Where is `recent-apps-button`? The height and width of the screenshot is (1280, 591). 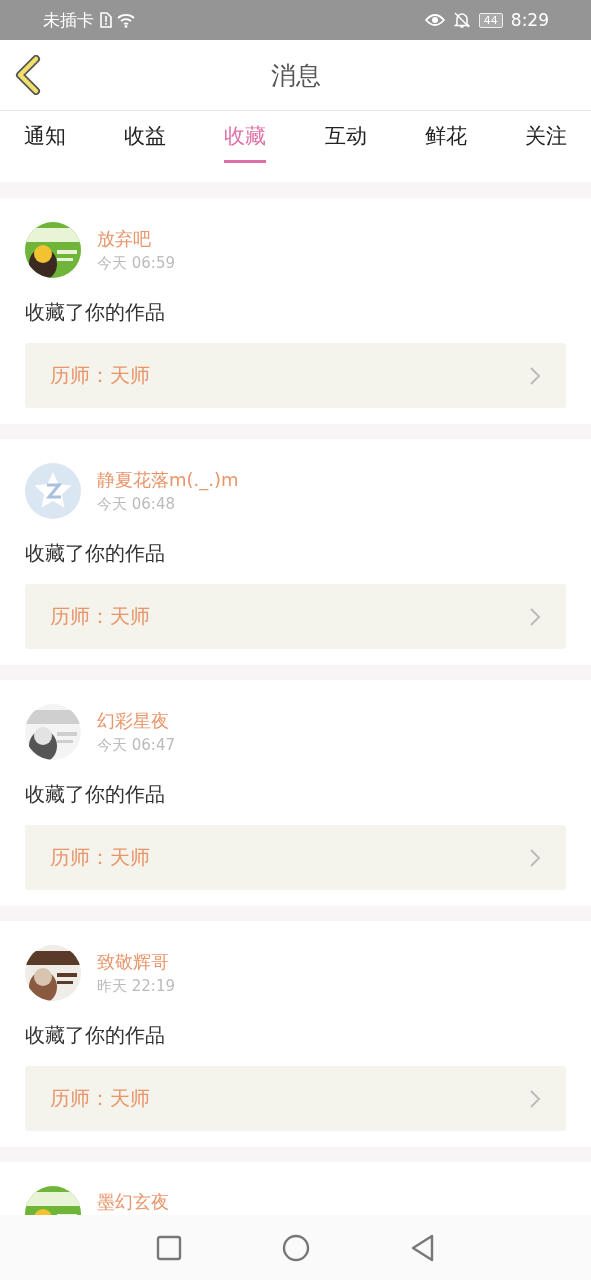 recent-apps-button is located at coordinates (168, 1247).